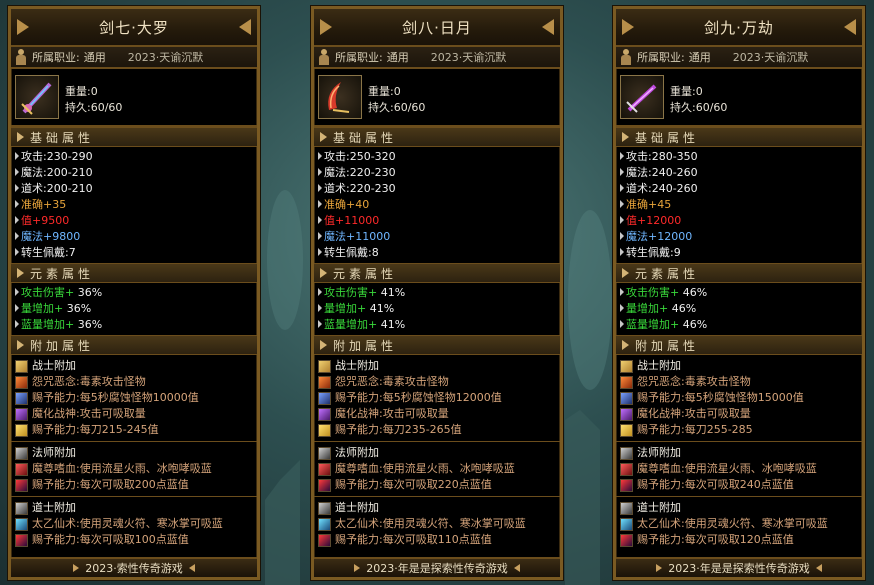 The height and width of the screenshot is (585, 874). Describe the element at coordinates (739, 173) in the screenshot. I see `attr-line: 魔法:240-260` at that location.